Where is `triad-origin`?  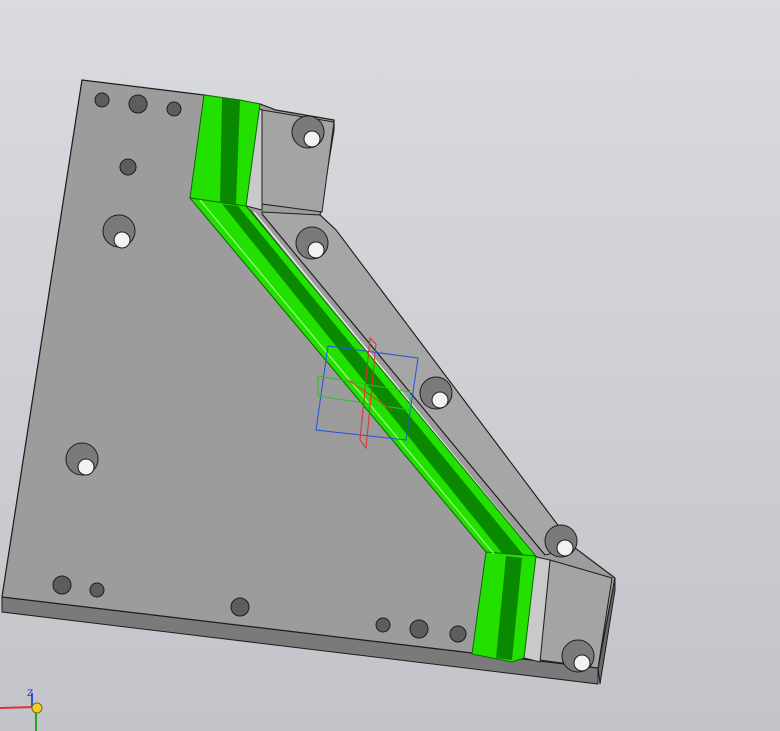
triad-origin is located at coordinates (37, 708).